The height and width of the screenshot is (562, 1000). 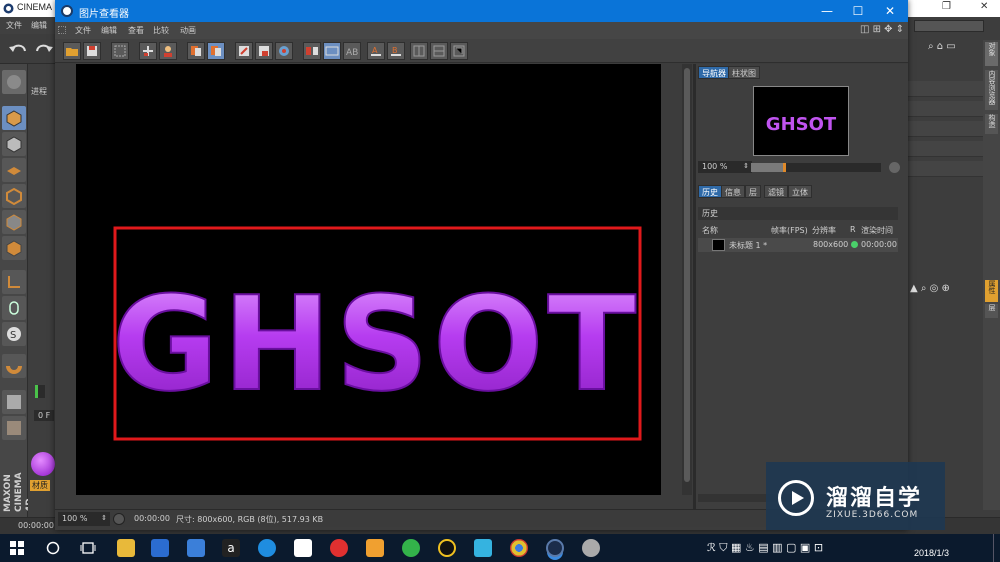 I want to click on polygons-mode-icon, so click(x=14, y=248).